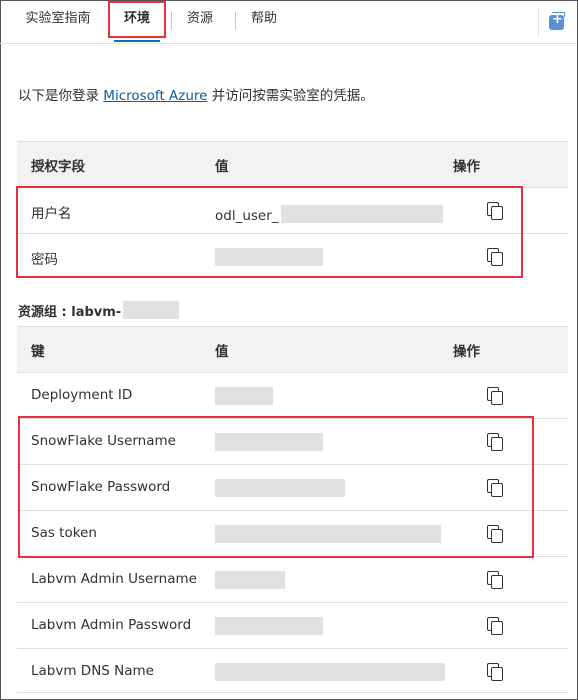 The image size is (578, 700). Describe the element at coordinates (111, 625) in the screenshot. I see `resource-label: Labvm Admin Password` at that location.